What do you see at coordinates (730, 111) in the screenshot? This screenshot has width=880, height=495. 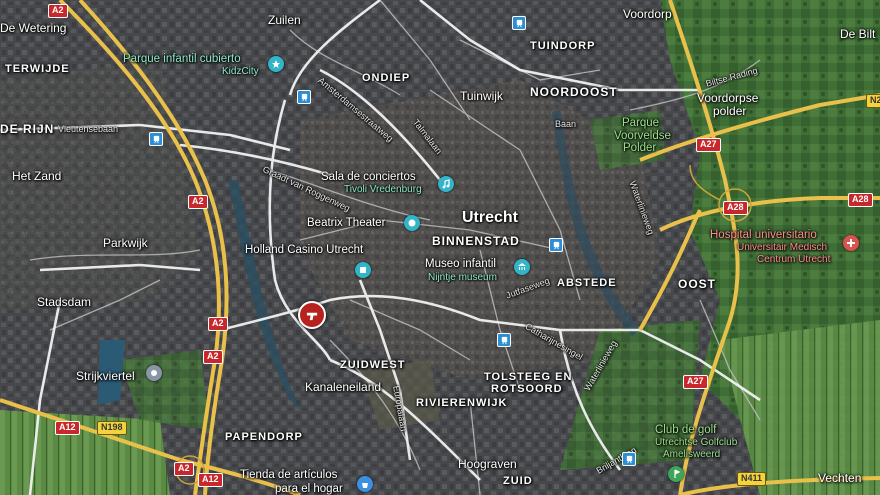 I see `place-label: polder` at bounding box center [730, 111].